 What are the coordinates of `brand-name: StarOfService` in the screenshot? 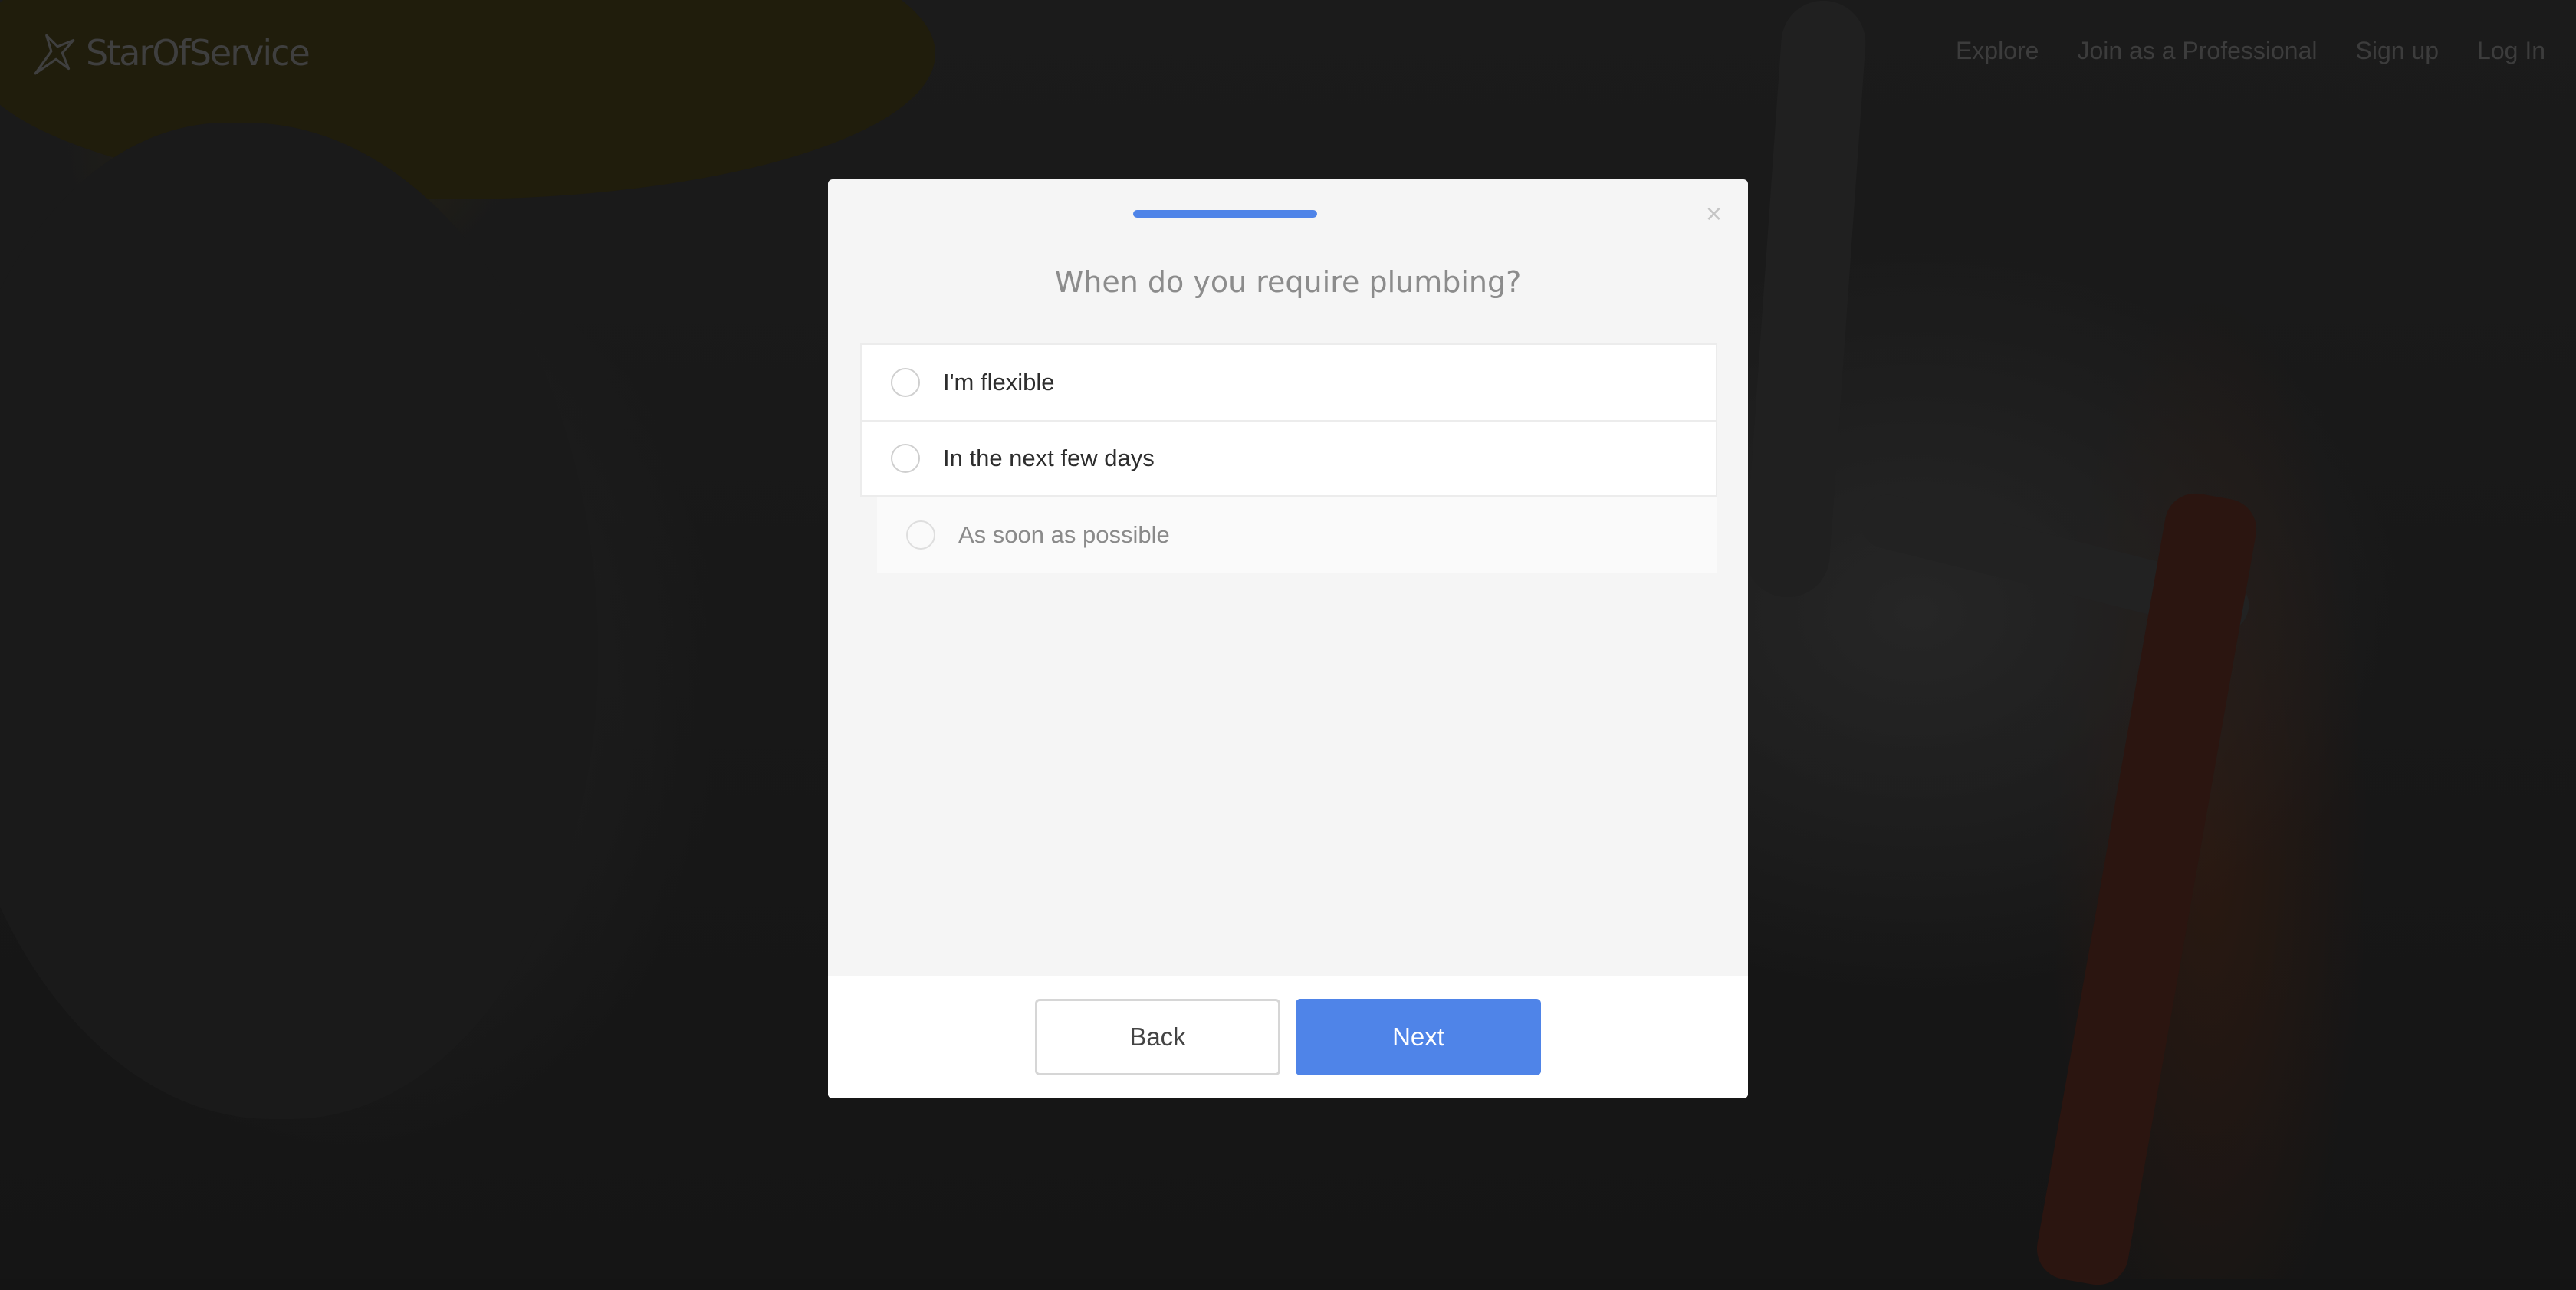 It's located at (198, 53).